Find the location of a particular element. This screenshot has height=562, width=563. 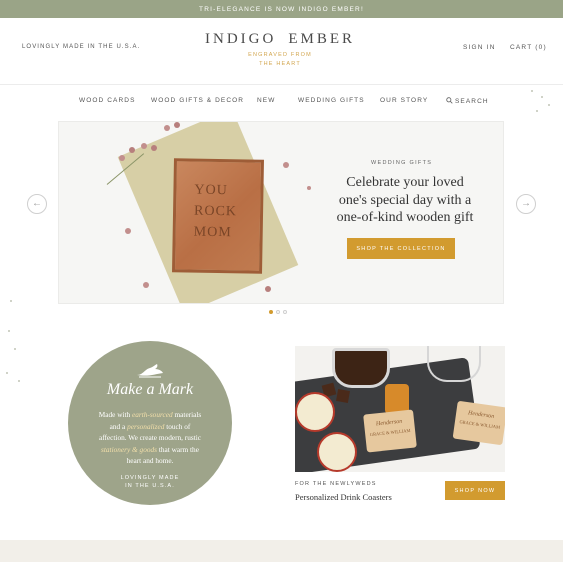

bird-icon is located at coordinates (150, 371).